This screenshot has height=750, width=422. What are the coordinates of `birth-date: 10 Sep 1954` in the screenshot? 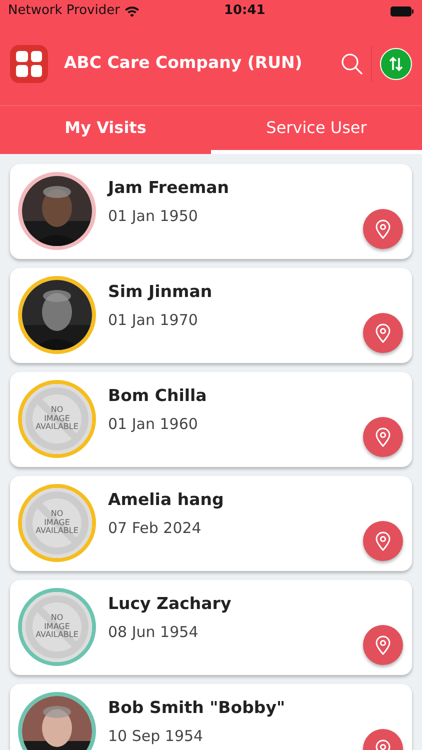 It's located at (156, 736).